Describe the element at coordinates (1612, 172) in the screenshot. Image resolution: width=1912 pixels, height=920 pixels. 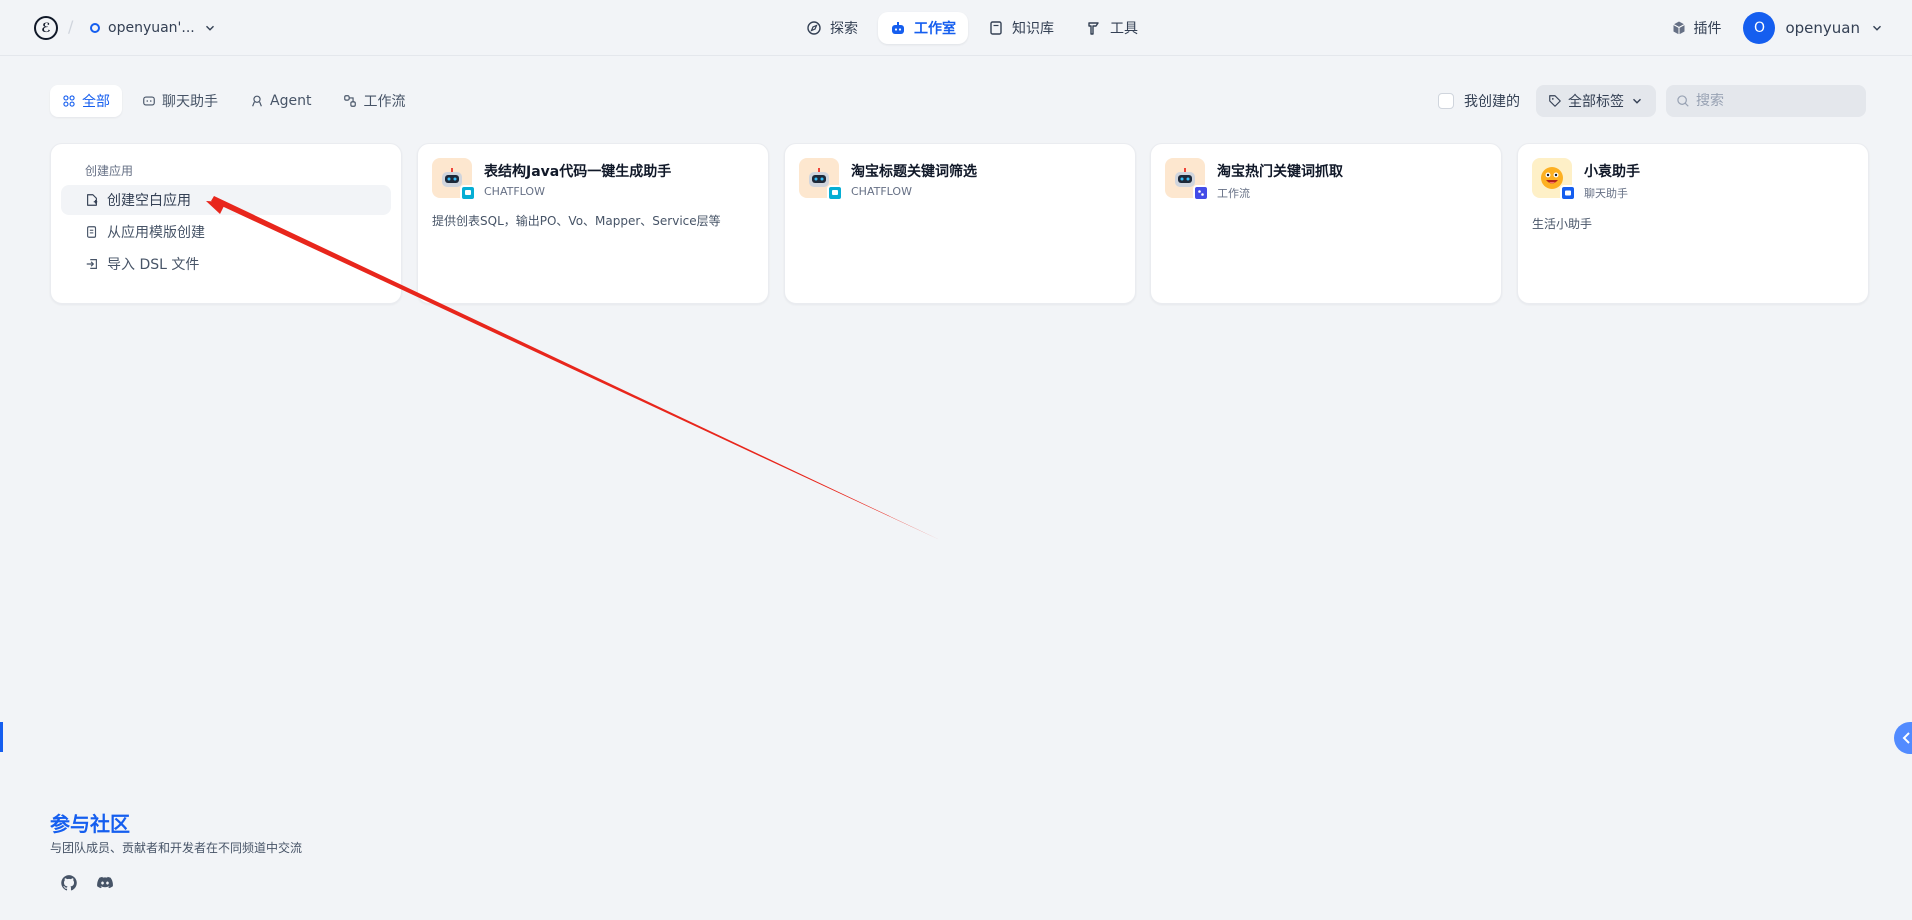
I see `app-name: 小袁助手` at that location.